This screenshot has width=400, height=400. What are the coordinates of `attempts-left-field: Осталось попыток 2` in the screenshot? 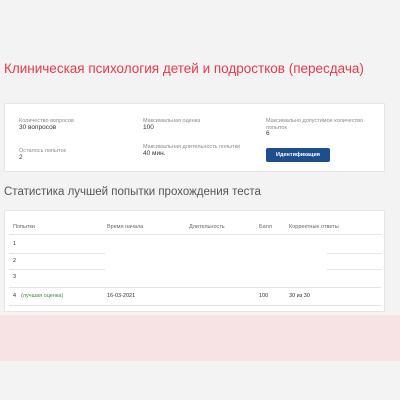 It's located at (42, 154).